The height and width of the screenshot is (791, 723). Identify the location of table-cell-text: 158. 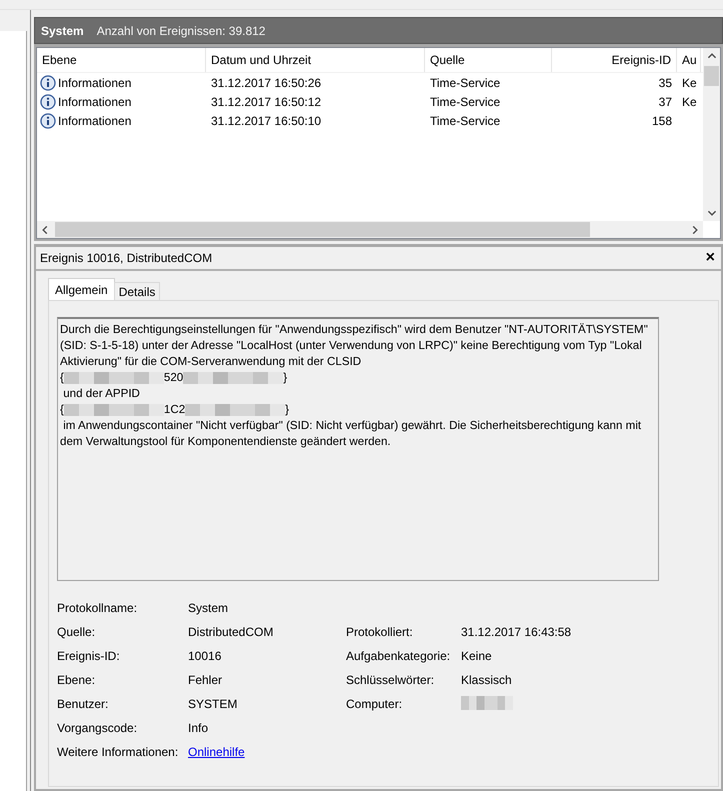
(661, 121).